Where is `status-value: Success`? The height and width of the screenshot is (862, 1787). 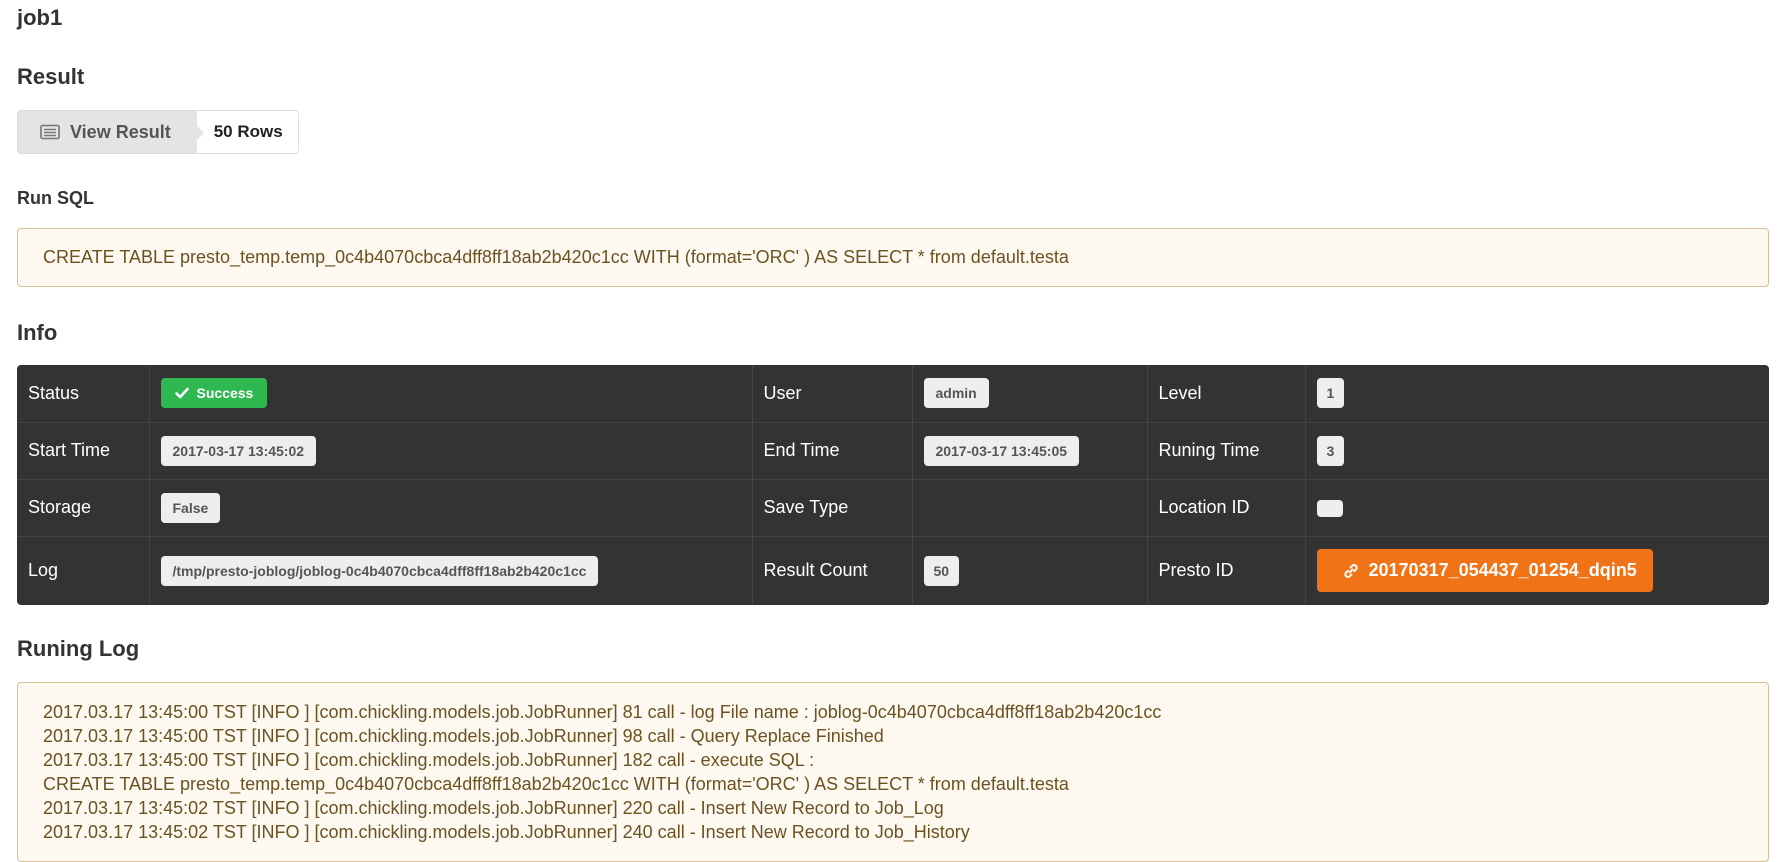
status-value: Success is located at coordinates (225, 393).